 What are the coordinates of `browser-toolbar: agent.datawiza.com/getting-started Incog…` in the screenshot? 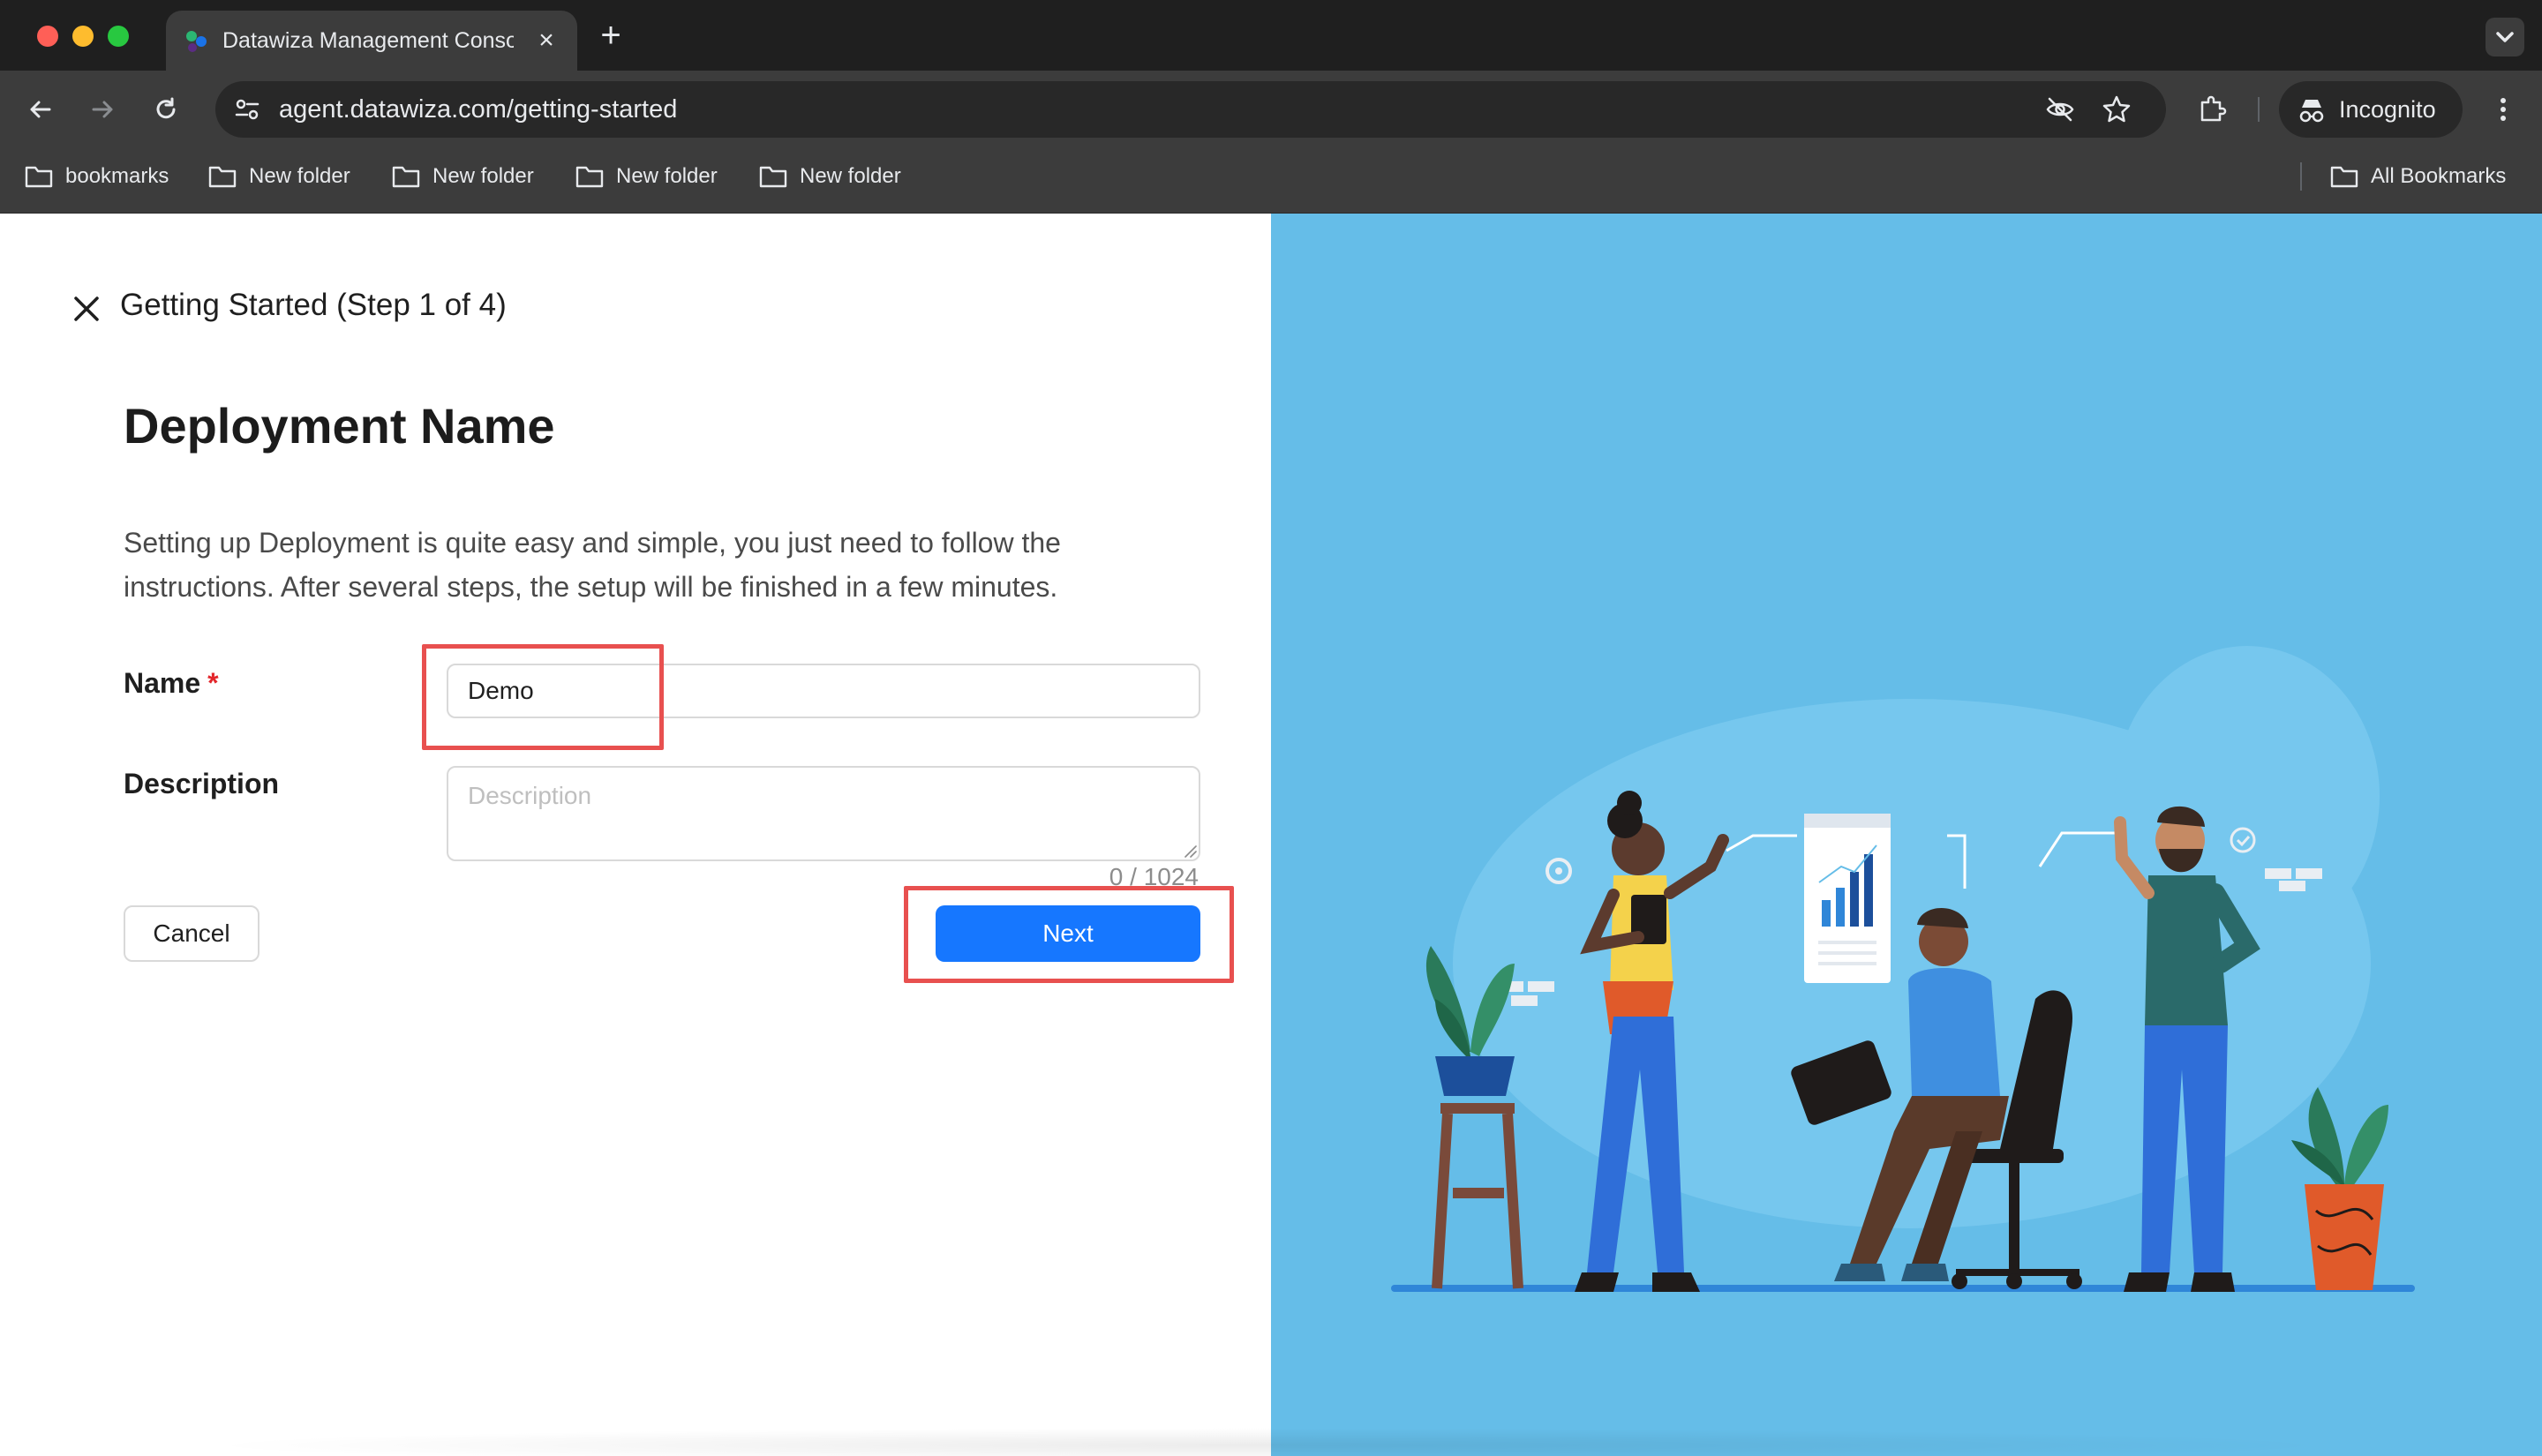 It's located at (1271, 109).